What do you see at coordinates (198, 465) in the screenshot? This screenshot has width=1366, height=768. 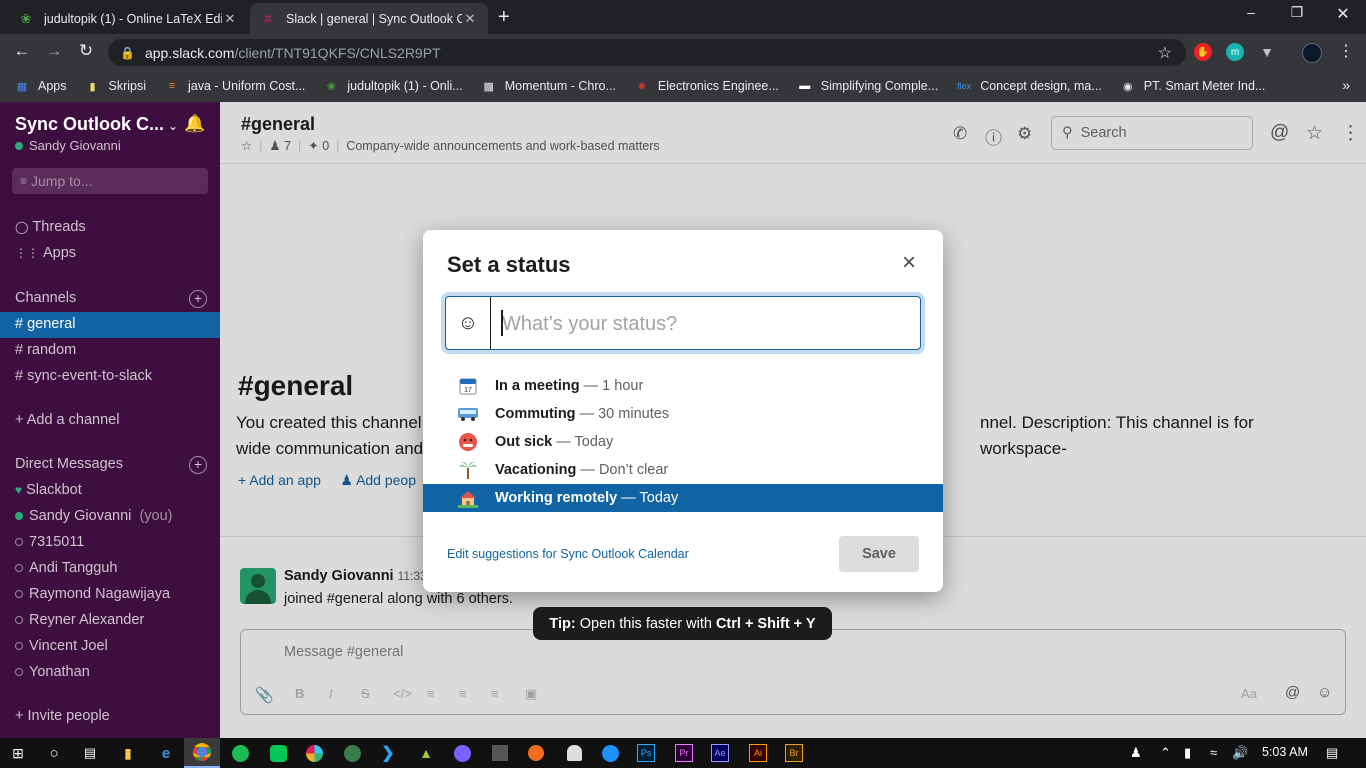 I see `add-dm-plus-icon: +` at bounding box center [198, 465].